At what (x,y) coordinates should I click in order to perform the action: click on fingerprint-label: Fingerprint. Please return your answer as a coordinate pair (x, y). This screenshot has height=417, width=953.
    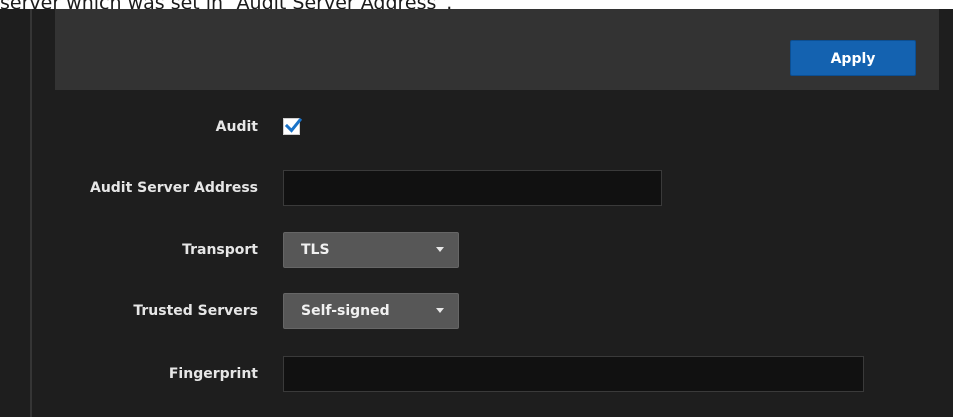
    Looking at the image, I should click on (213, 374).